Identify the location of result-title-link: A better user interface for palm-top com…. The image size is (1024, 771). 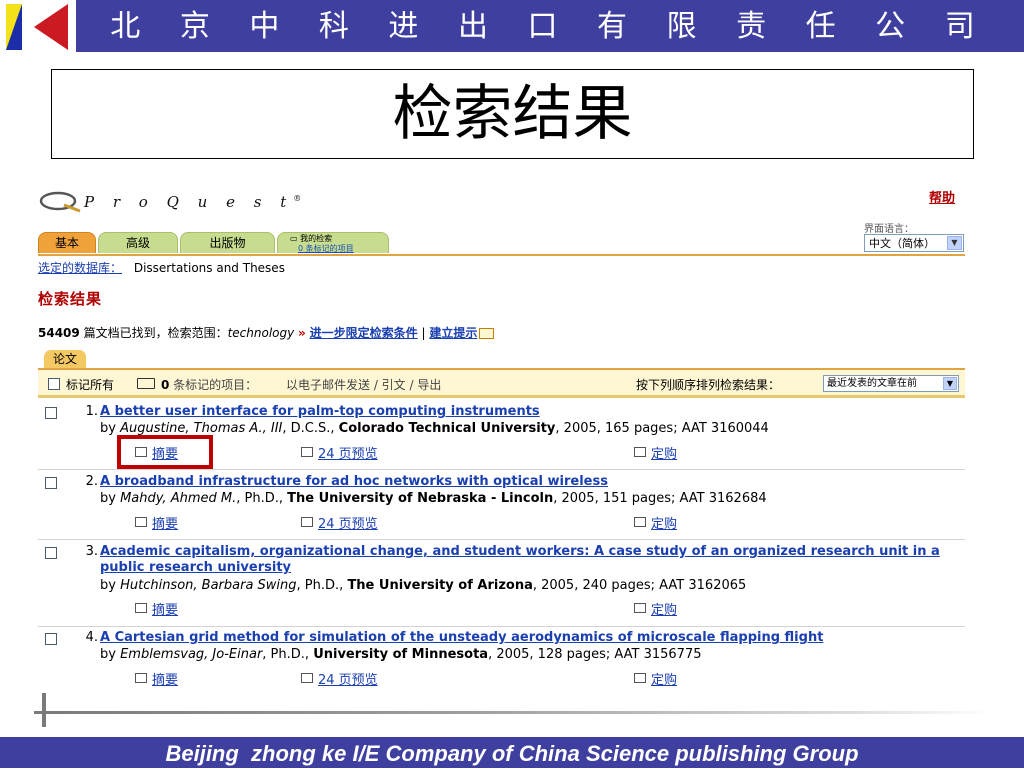
(531, 412).